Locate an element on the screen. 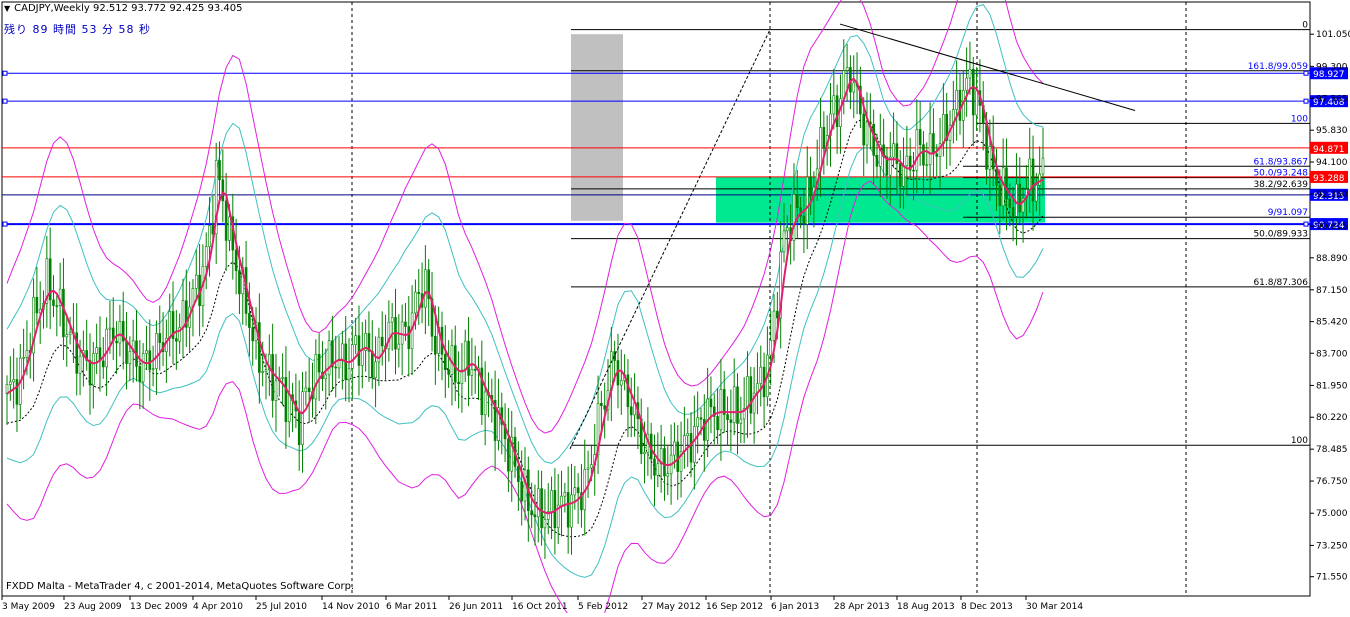 This screenshot has height=617, width=1350. x-tick-label: 27 May 2012 is located at coordinates (671, 607).